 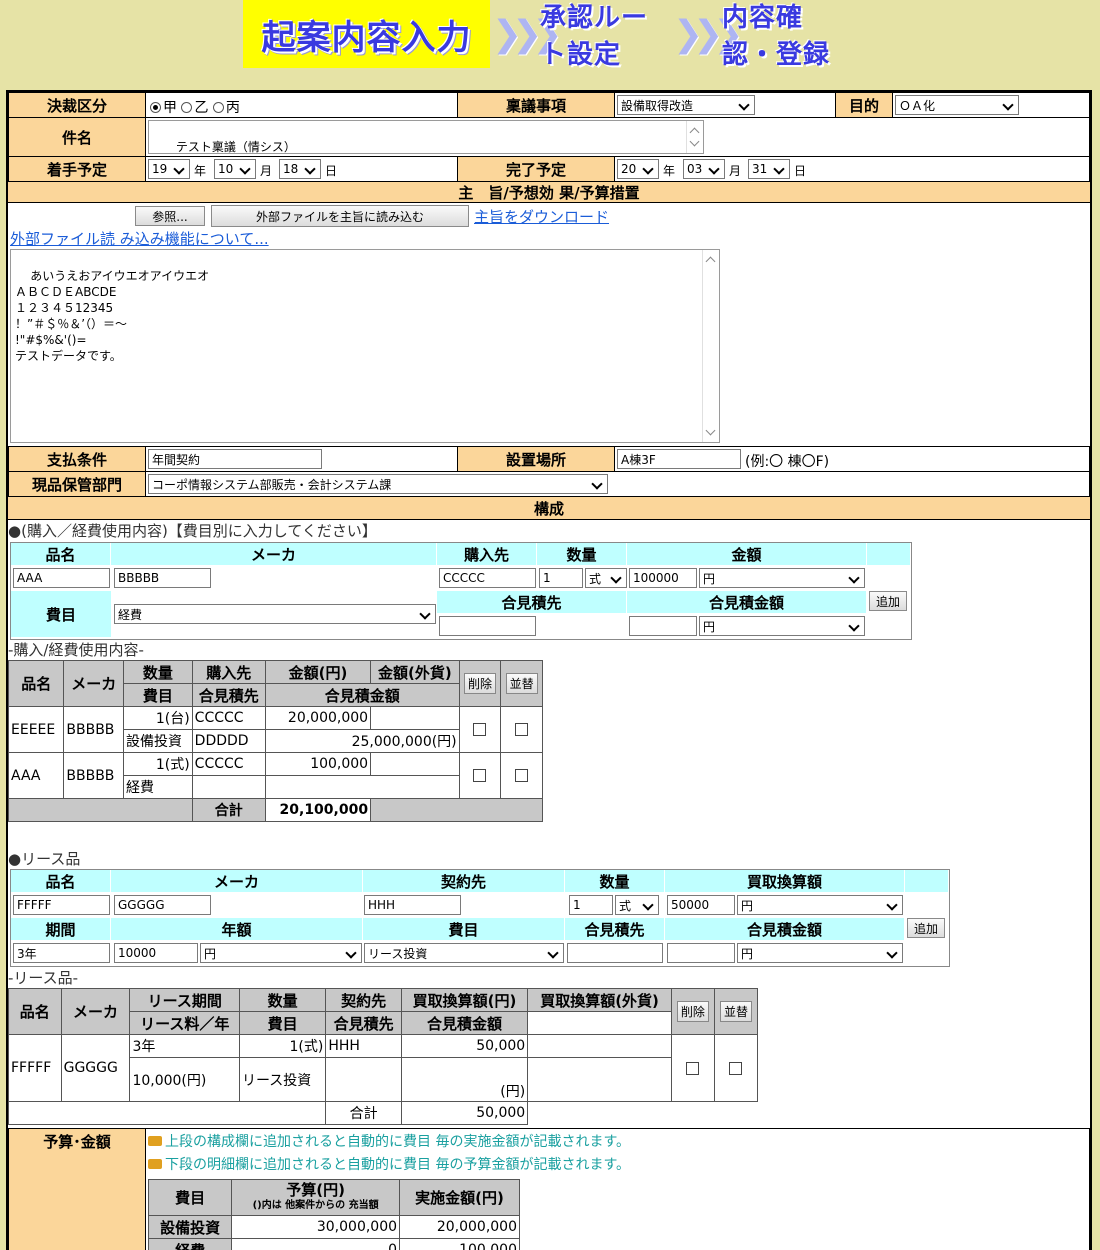 What do you see at coordinates (820, 905) in the screenshot?
I see `lease-currency-select: 円` at bounding box center [820, 905].